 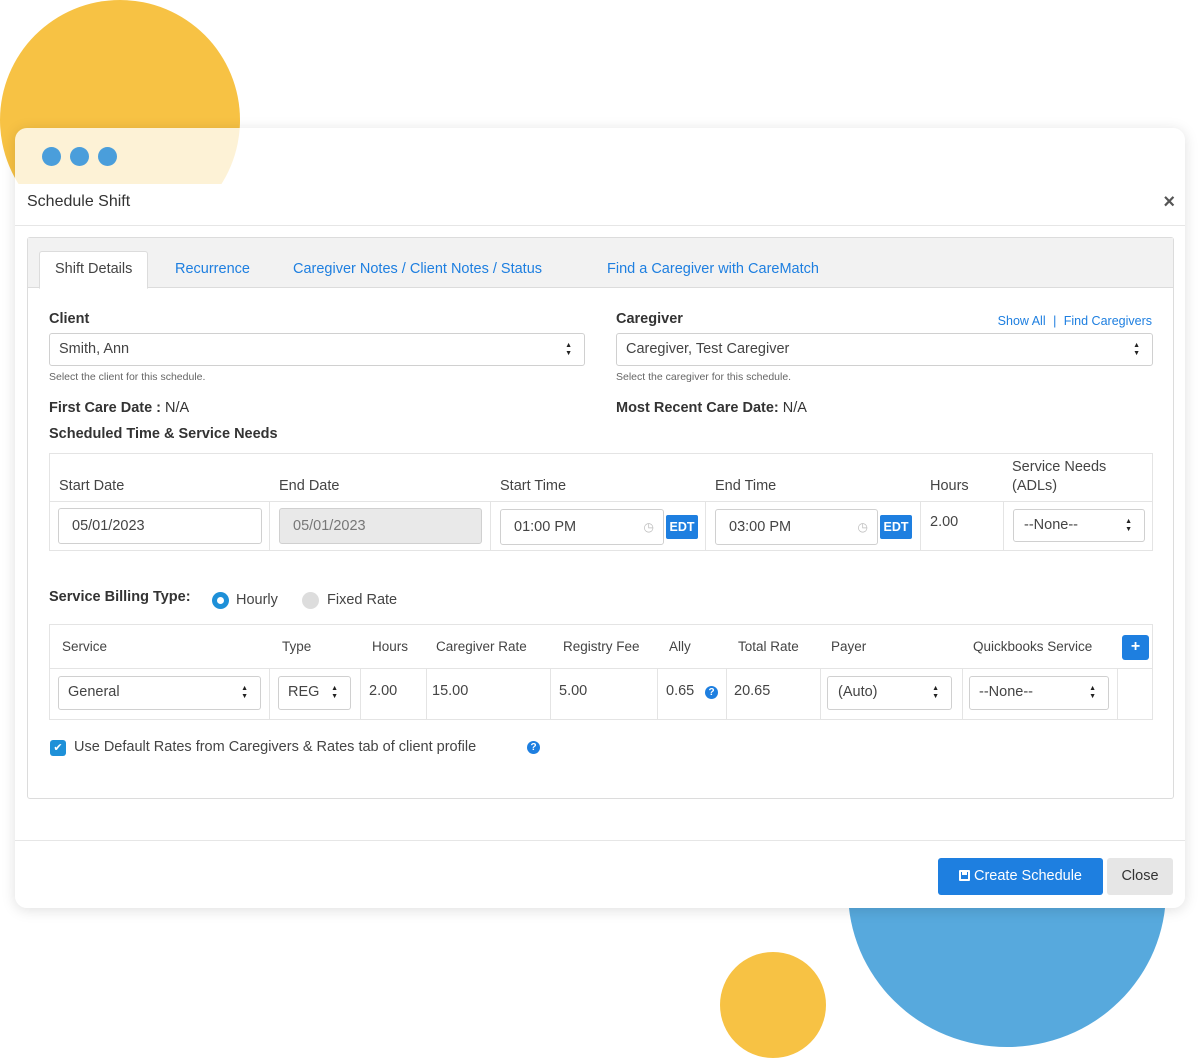 What do you see at coordinates (697, 408) in the screenshot?
I see `most-recent-care-date-label: Most Recent Care Date:` at bounding box center [697, 408].